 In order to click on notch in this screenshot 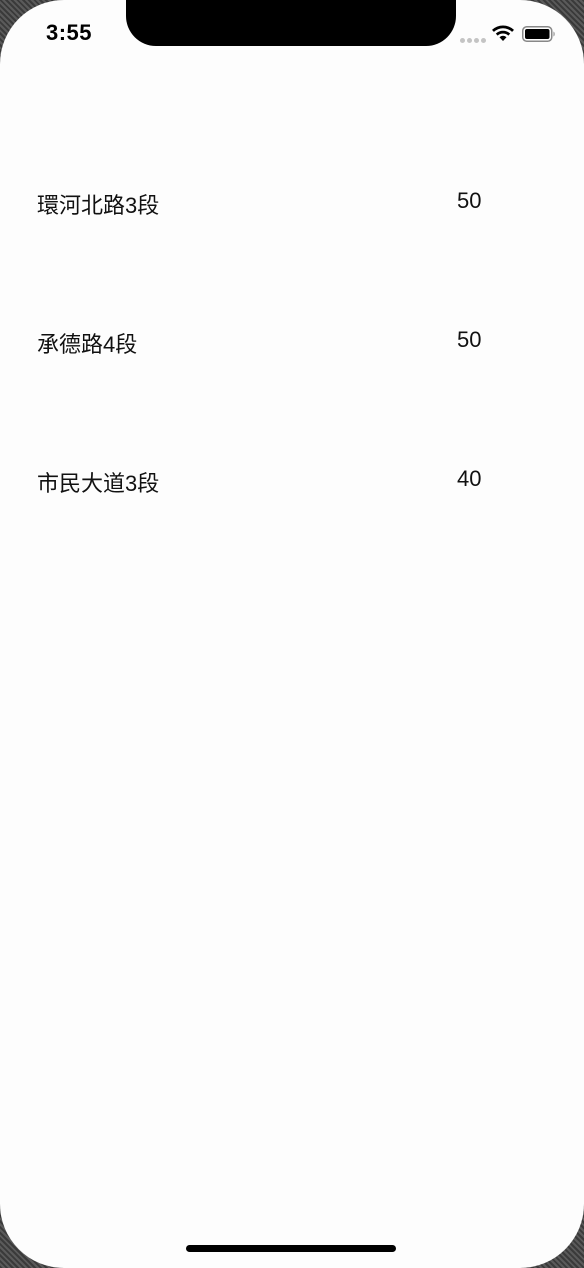, I will do `click(291, 23)`.